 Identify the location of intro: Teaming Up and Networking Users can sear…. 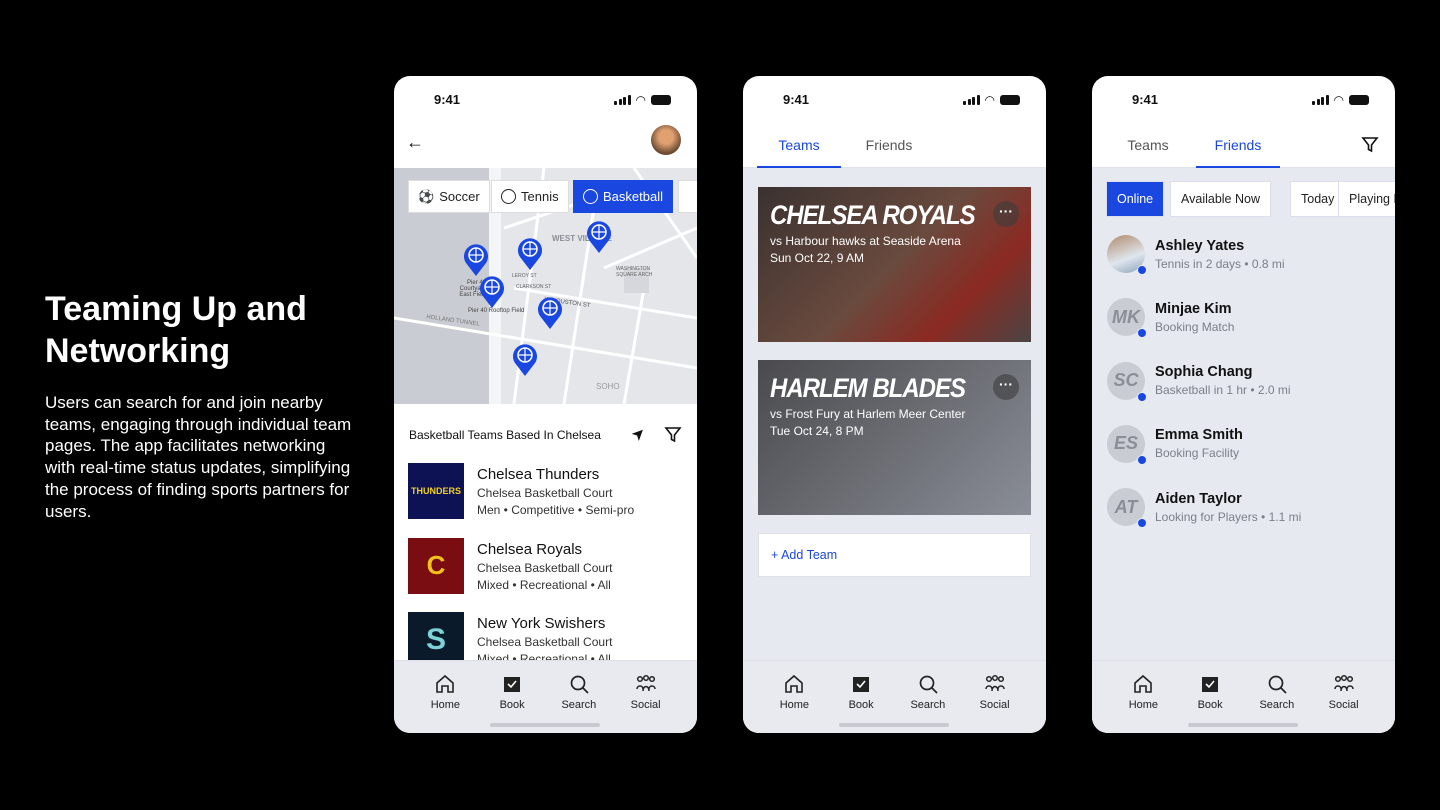
(200, 405).